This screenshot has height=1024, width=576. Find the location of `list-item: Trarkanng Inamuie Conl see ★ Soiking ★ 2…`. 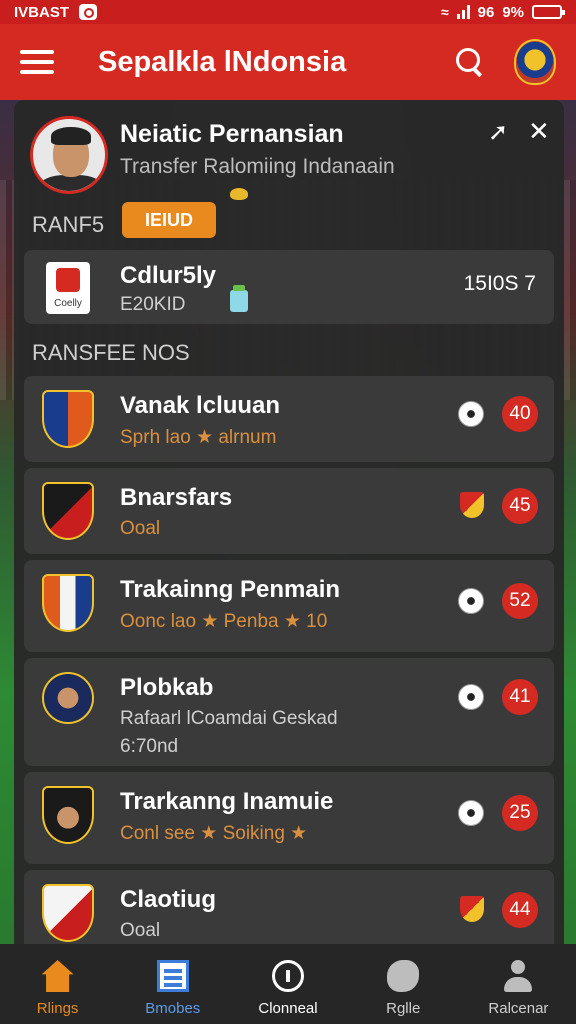

list-item: Trarkanng Inamuie Conl see ★ Soiking ★ 2… is located at coordinates (289, 818).